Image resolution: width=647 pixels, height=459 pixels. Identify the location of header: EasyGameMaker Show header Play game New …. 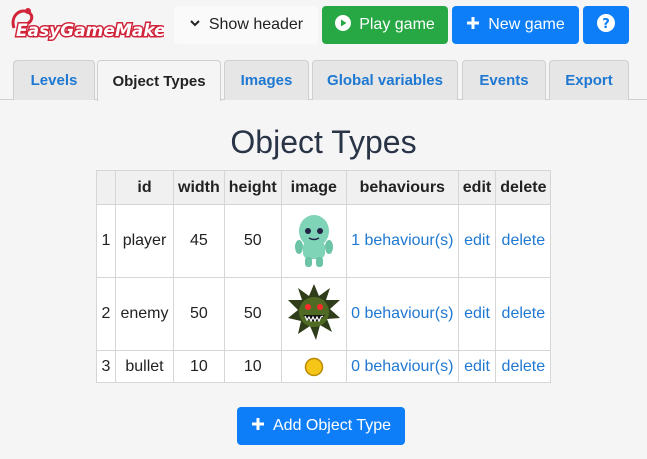
(323, 25).